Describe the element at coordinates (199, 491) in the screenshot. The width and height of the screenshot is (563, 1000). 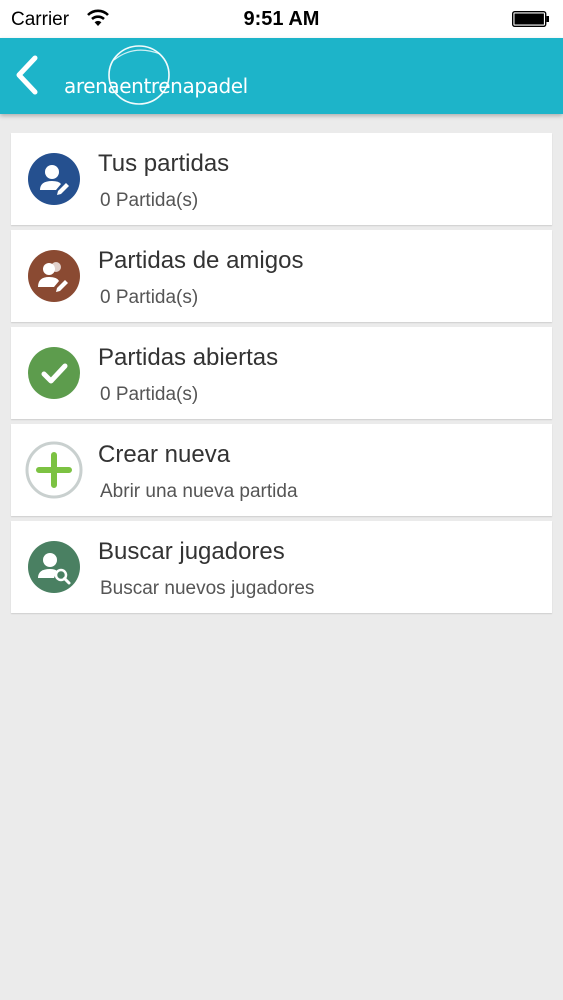
I see `item-subtitle: Abrir una nueva partida` at that location.